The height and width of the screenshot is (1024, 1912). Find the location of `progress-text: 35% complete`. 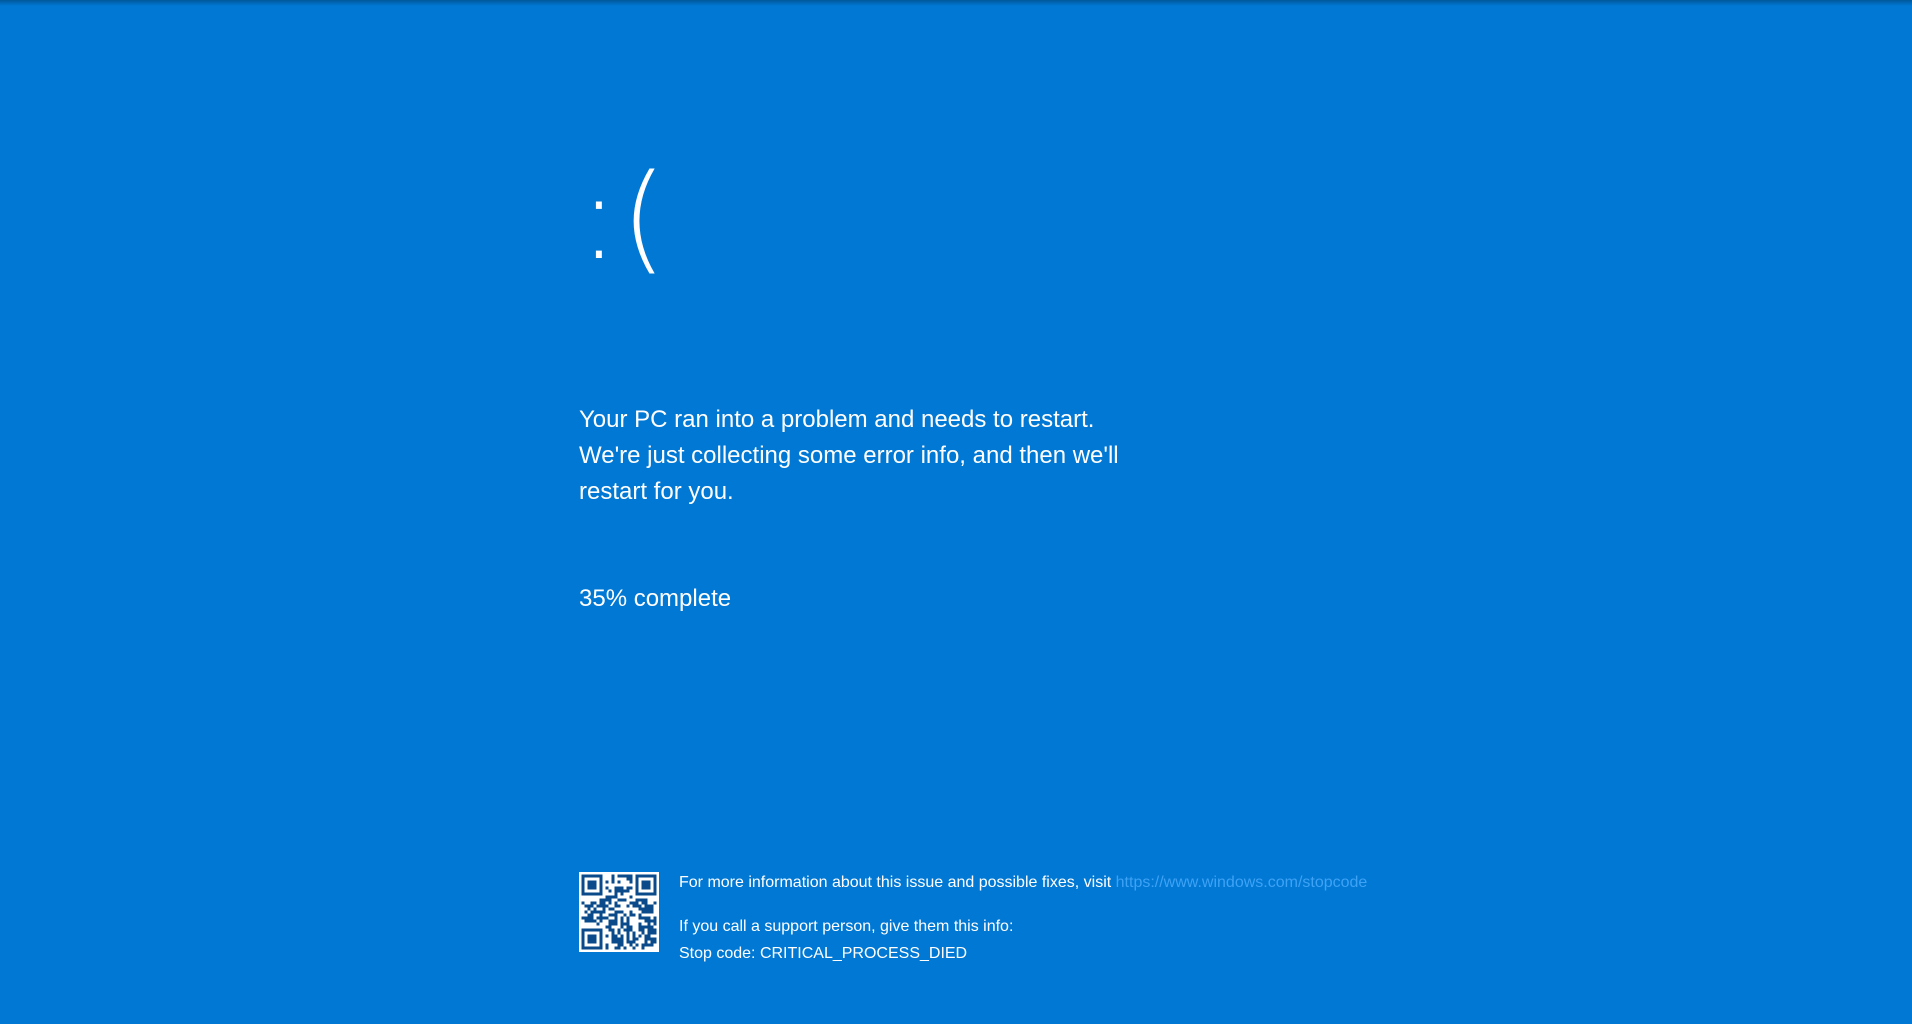

progress-text: 35% complete is located at coordinates (655, 598).